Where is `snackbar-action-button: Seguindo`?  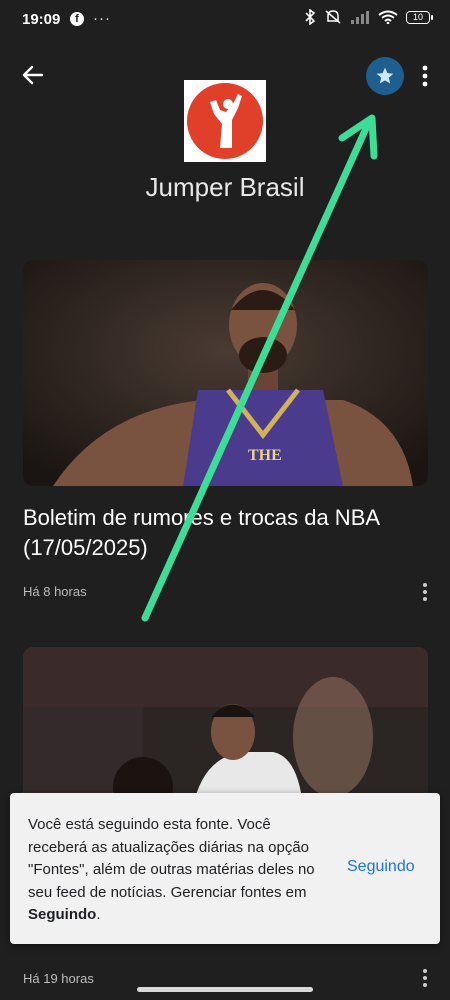 snackbar-action-button: Seguindo is located at coordinates (381, 867).